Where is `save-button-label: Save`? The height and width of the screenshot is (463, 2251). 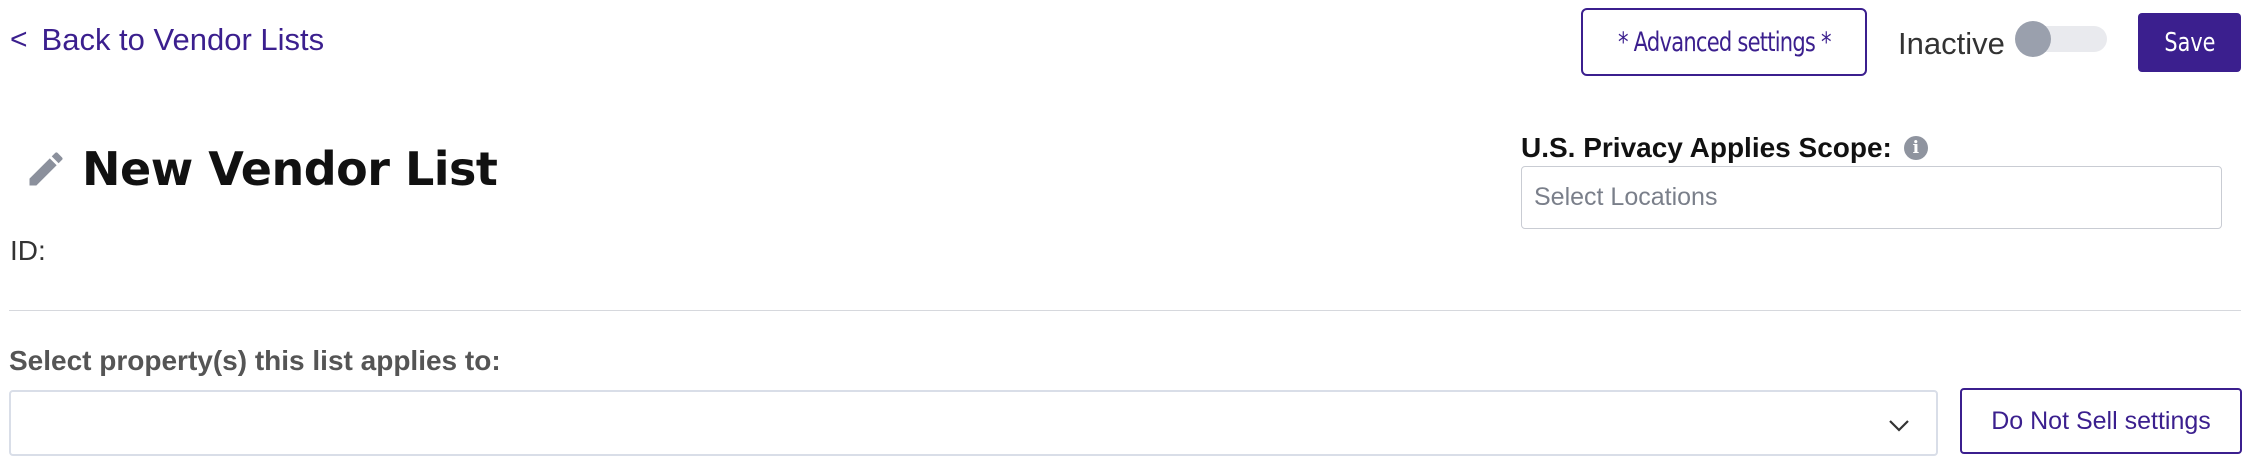
save-button-label: Save is located at coordinates (2189, 42).